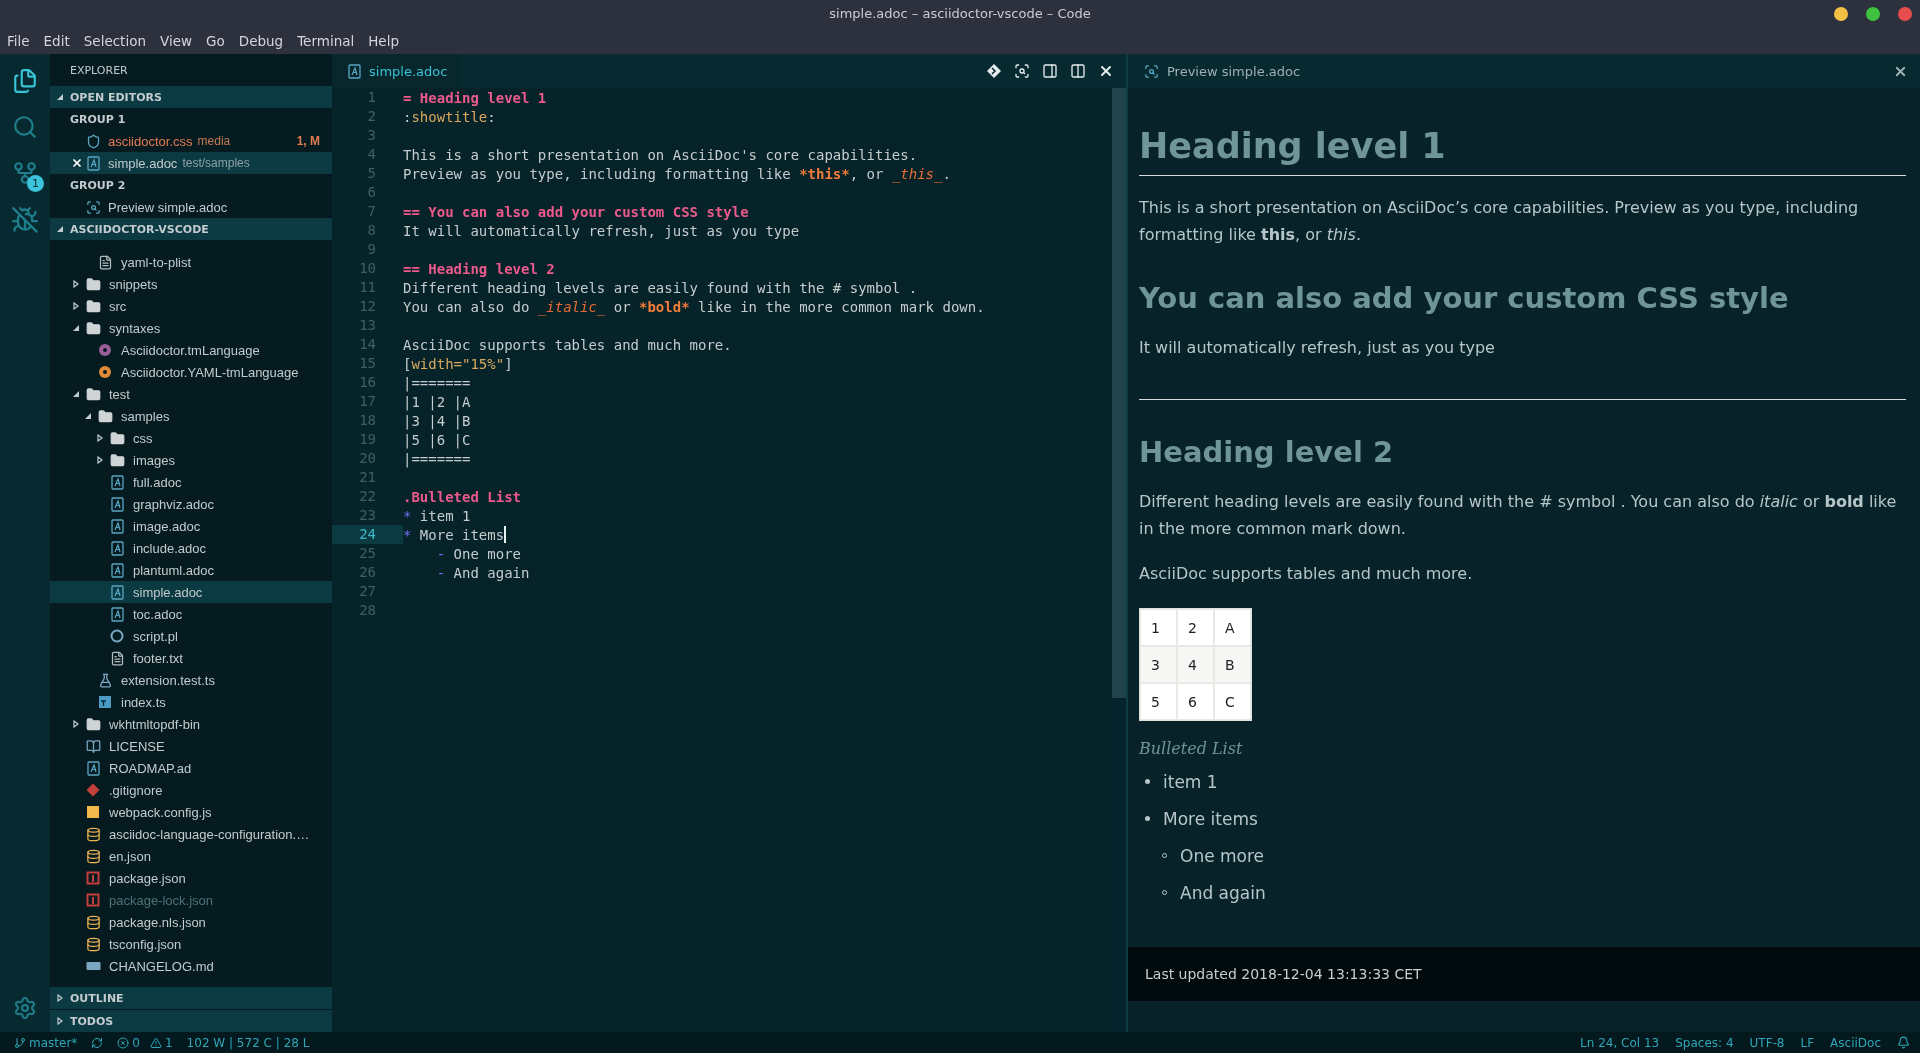 This screenshot has width=1920, height=1053. Describe the element at coordinates (261, 40) in the screenshot. I see `menu-item: Debug` at that location.